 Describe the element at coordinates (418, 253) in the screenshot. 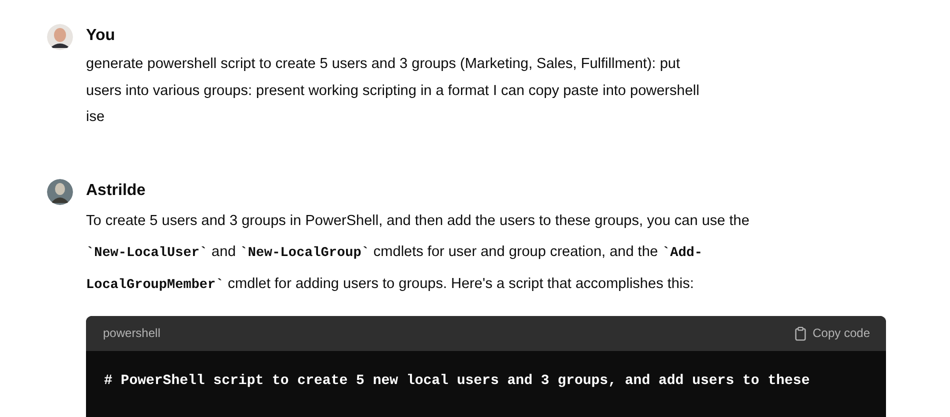

I see `message-text: To create 5 users and 3 groups in PowerShell, and then add the users to these groups, you can use the `New-LocalUser` and `New-LocalGroup` cmdlets for user and group creation, and the `Add- LocalGroupMember` cmdlet for adding users to groups. Here's a script that accomplishes this:` at that location.